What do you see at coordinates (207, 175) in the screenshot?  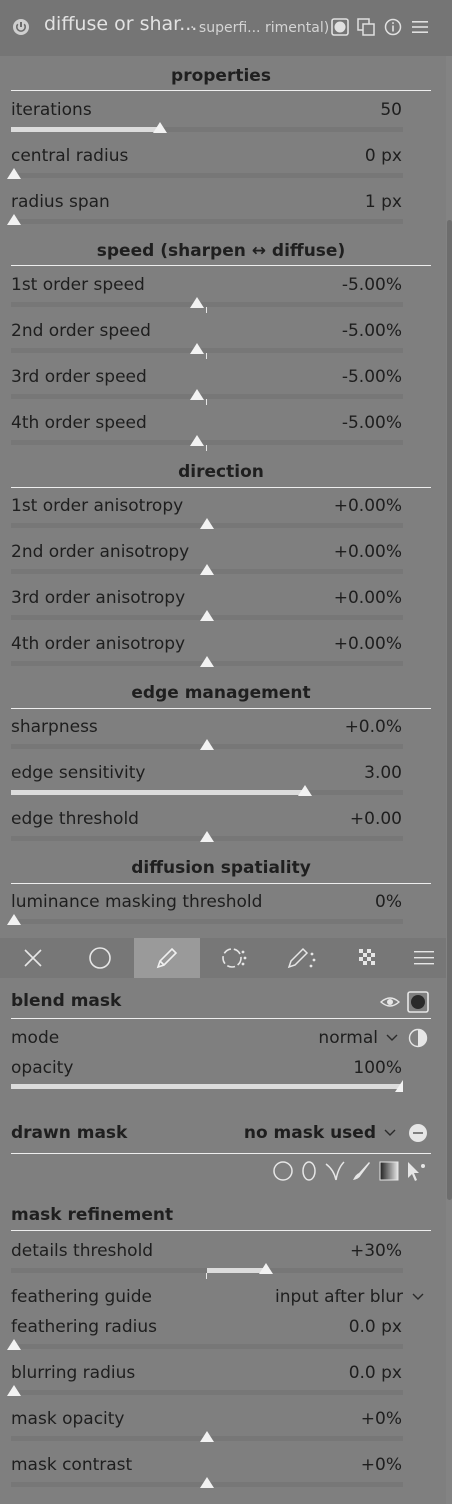 I see `central-radius-slider` at bounding box center [207, 175].